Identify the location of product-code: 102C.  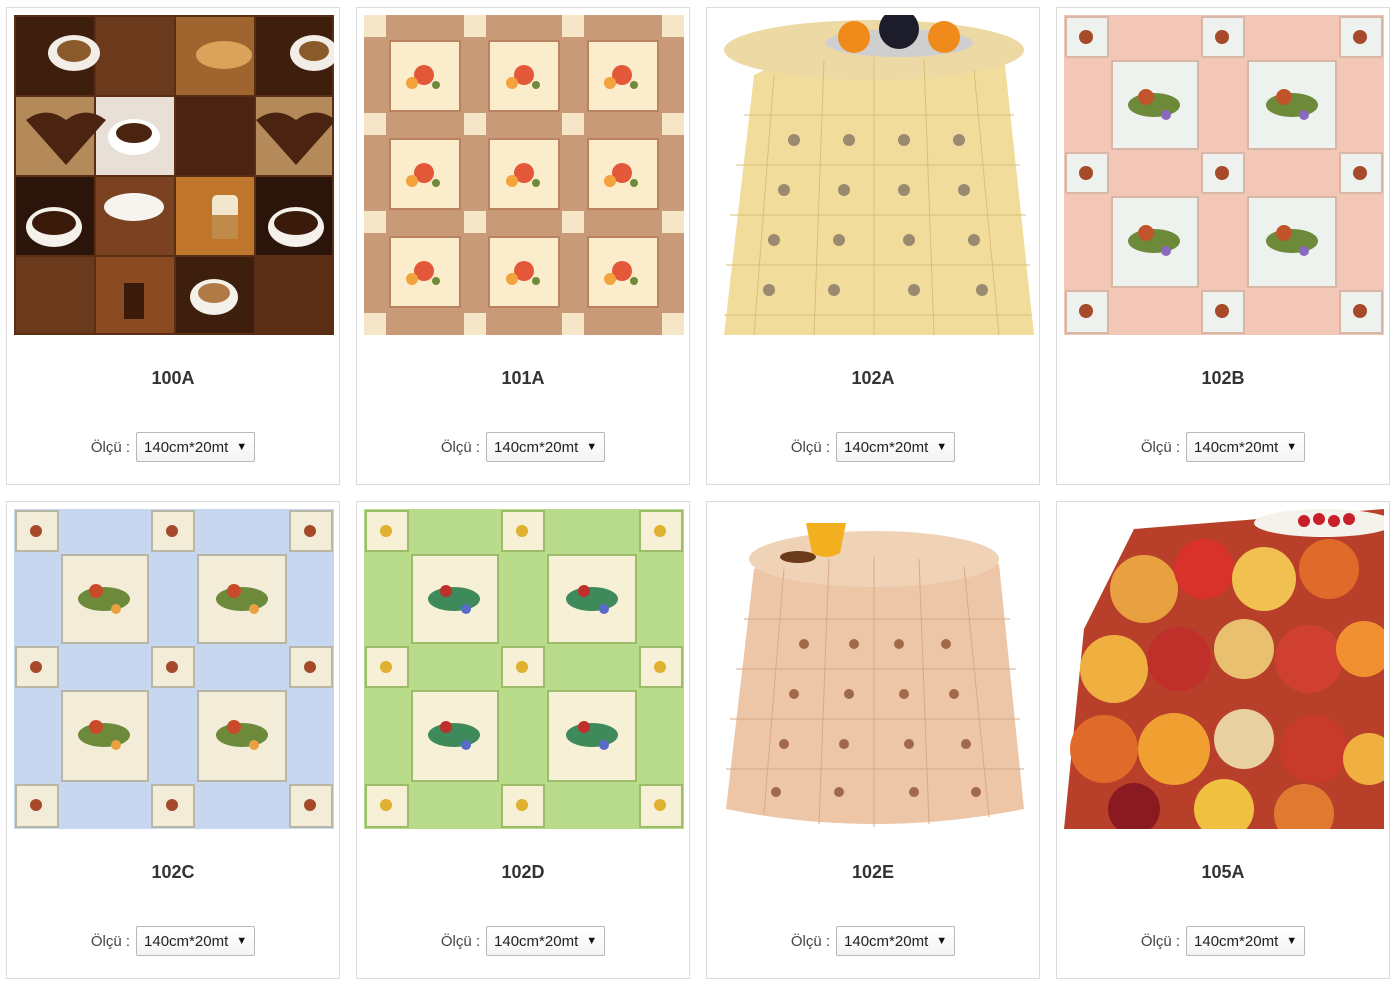
(173, 872).